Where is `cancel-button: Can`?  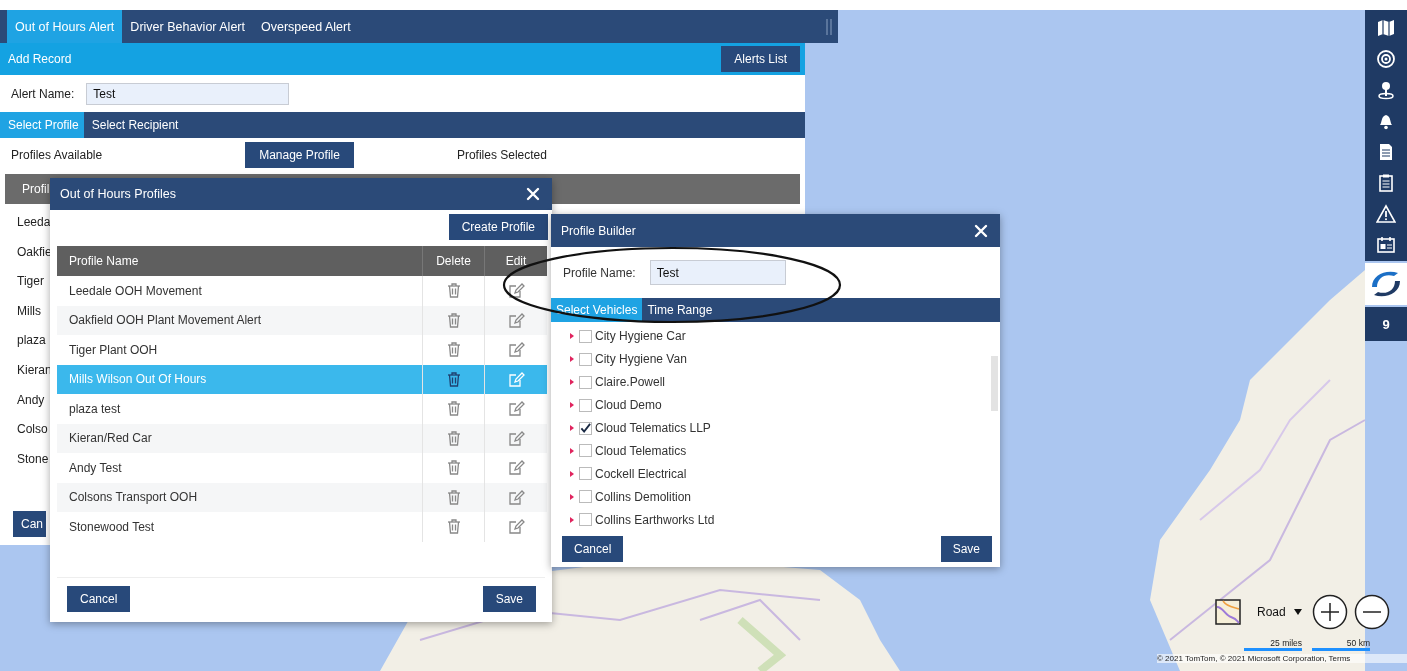
cancel-button: Can is located at coordinates (29, 524).